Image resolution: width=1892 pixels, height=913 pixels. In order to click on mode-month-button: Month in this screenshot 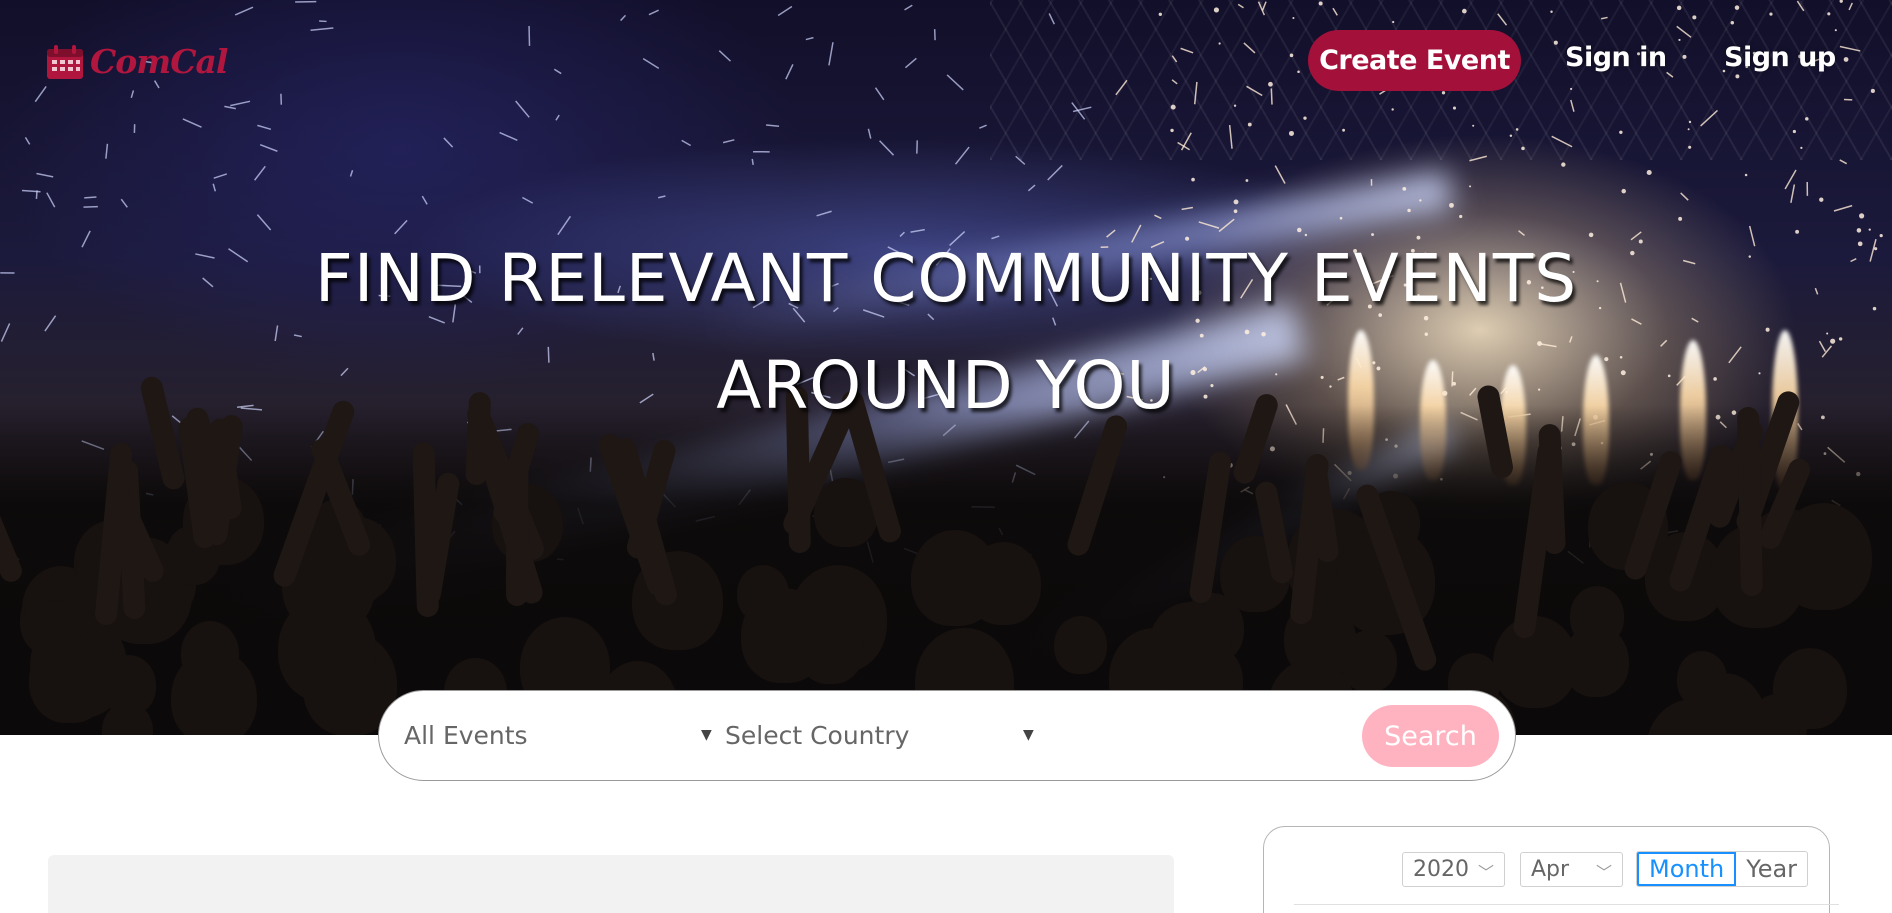, I will do `click(1687, 869)`.